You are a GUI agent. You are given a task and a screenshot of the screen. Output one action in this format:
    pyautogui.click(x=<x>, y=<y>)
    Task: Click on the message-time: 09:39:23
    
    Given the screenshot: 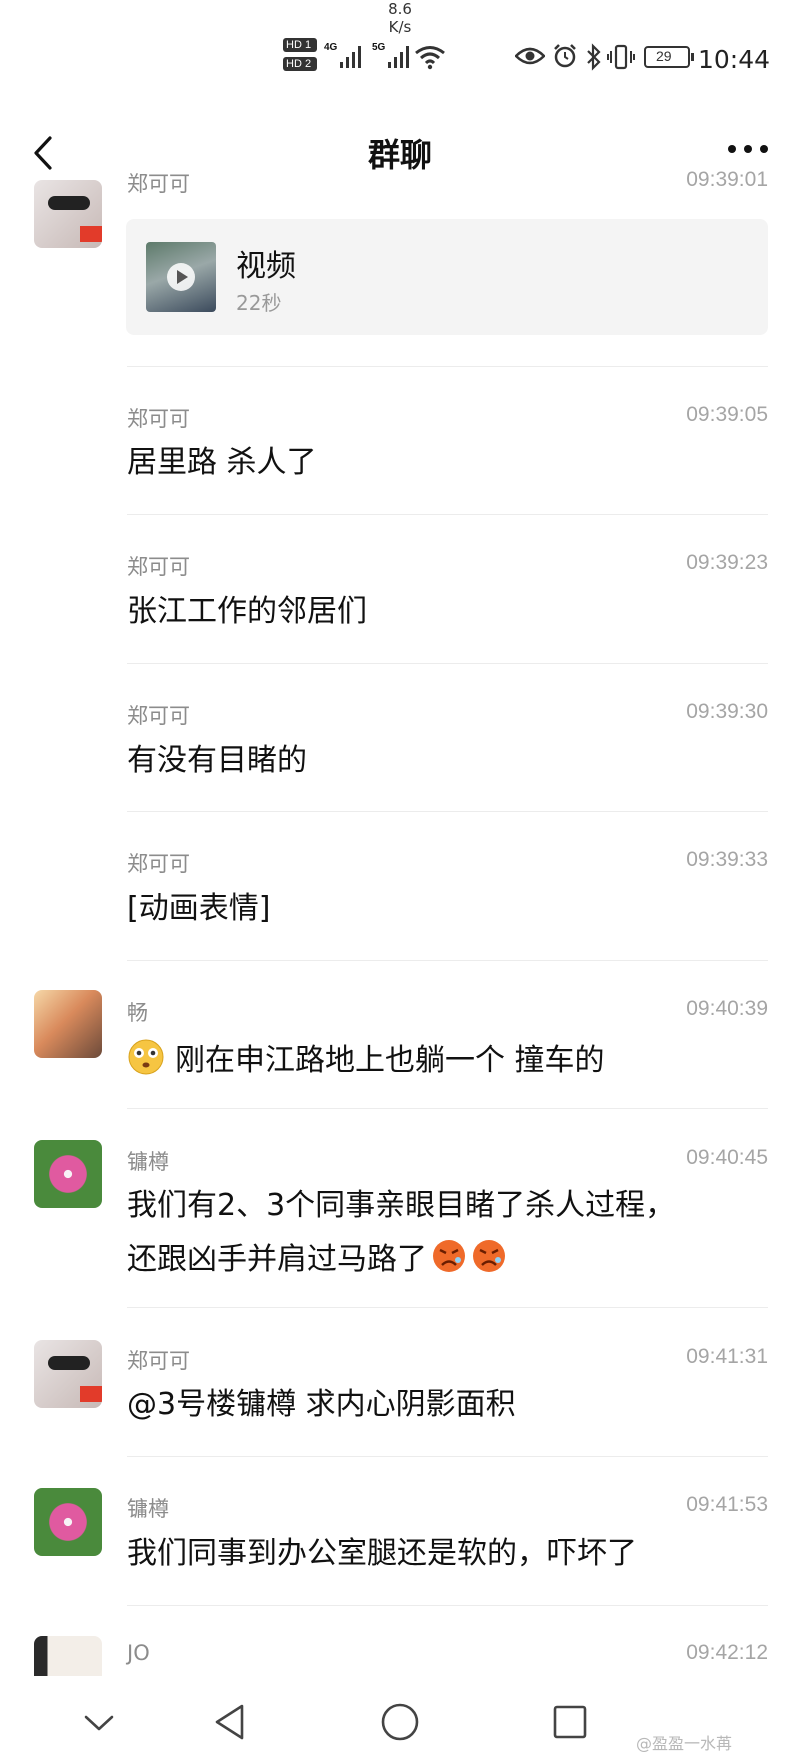 What is the action you would take?
    pyautogui.click(x=727, y=562)
    